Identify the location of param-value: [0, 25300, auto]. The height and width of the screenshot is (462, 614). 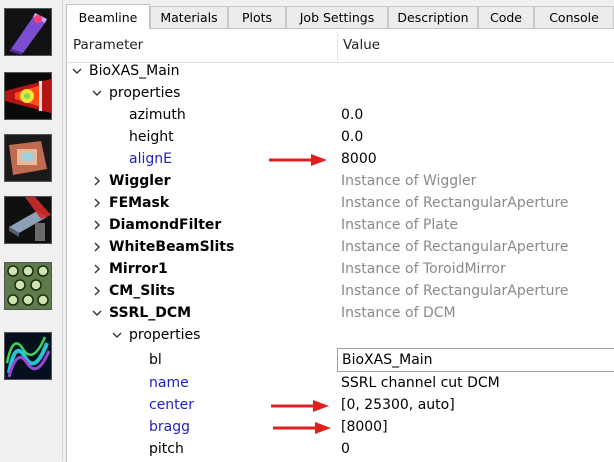
(398, 405).